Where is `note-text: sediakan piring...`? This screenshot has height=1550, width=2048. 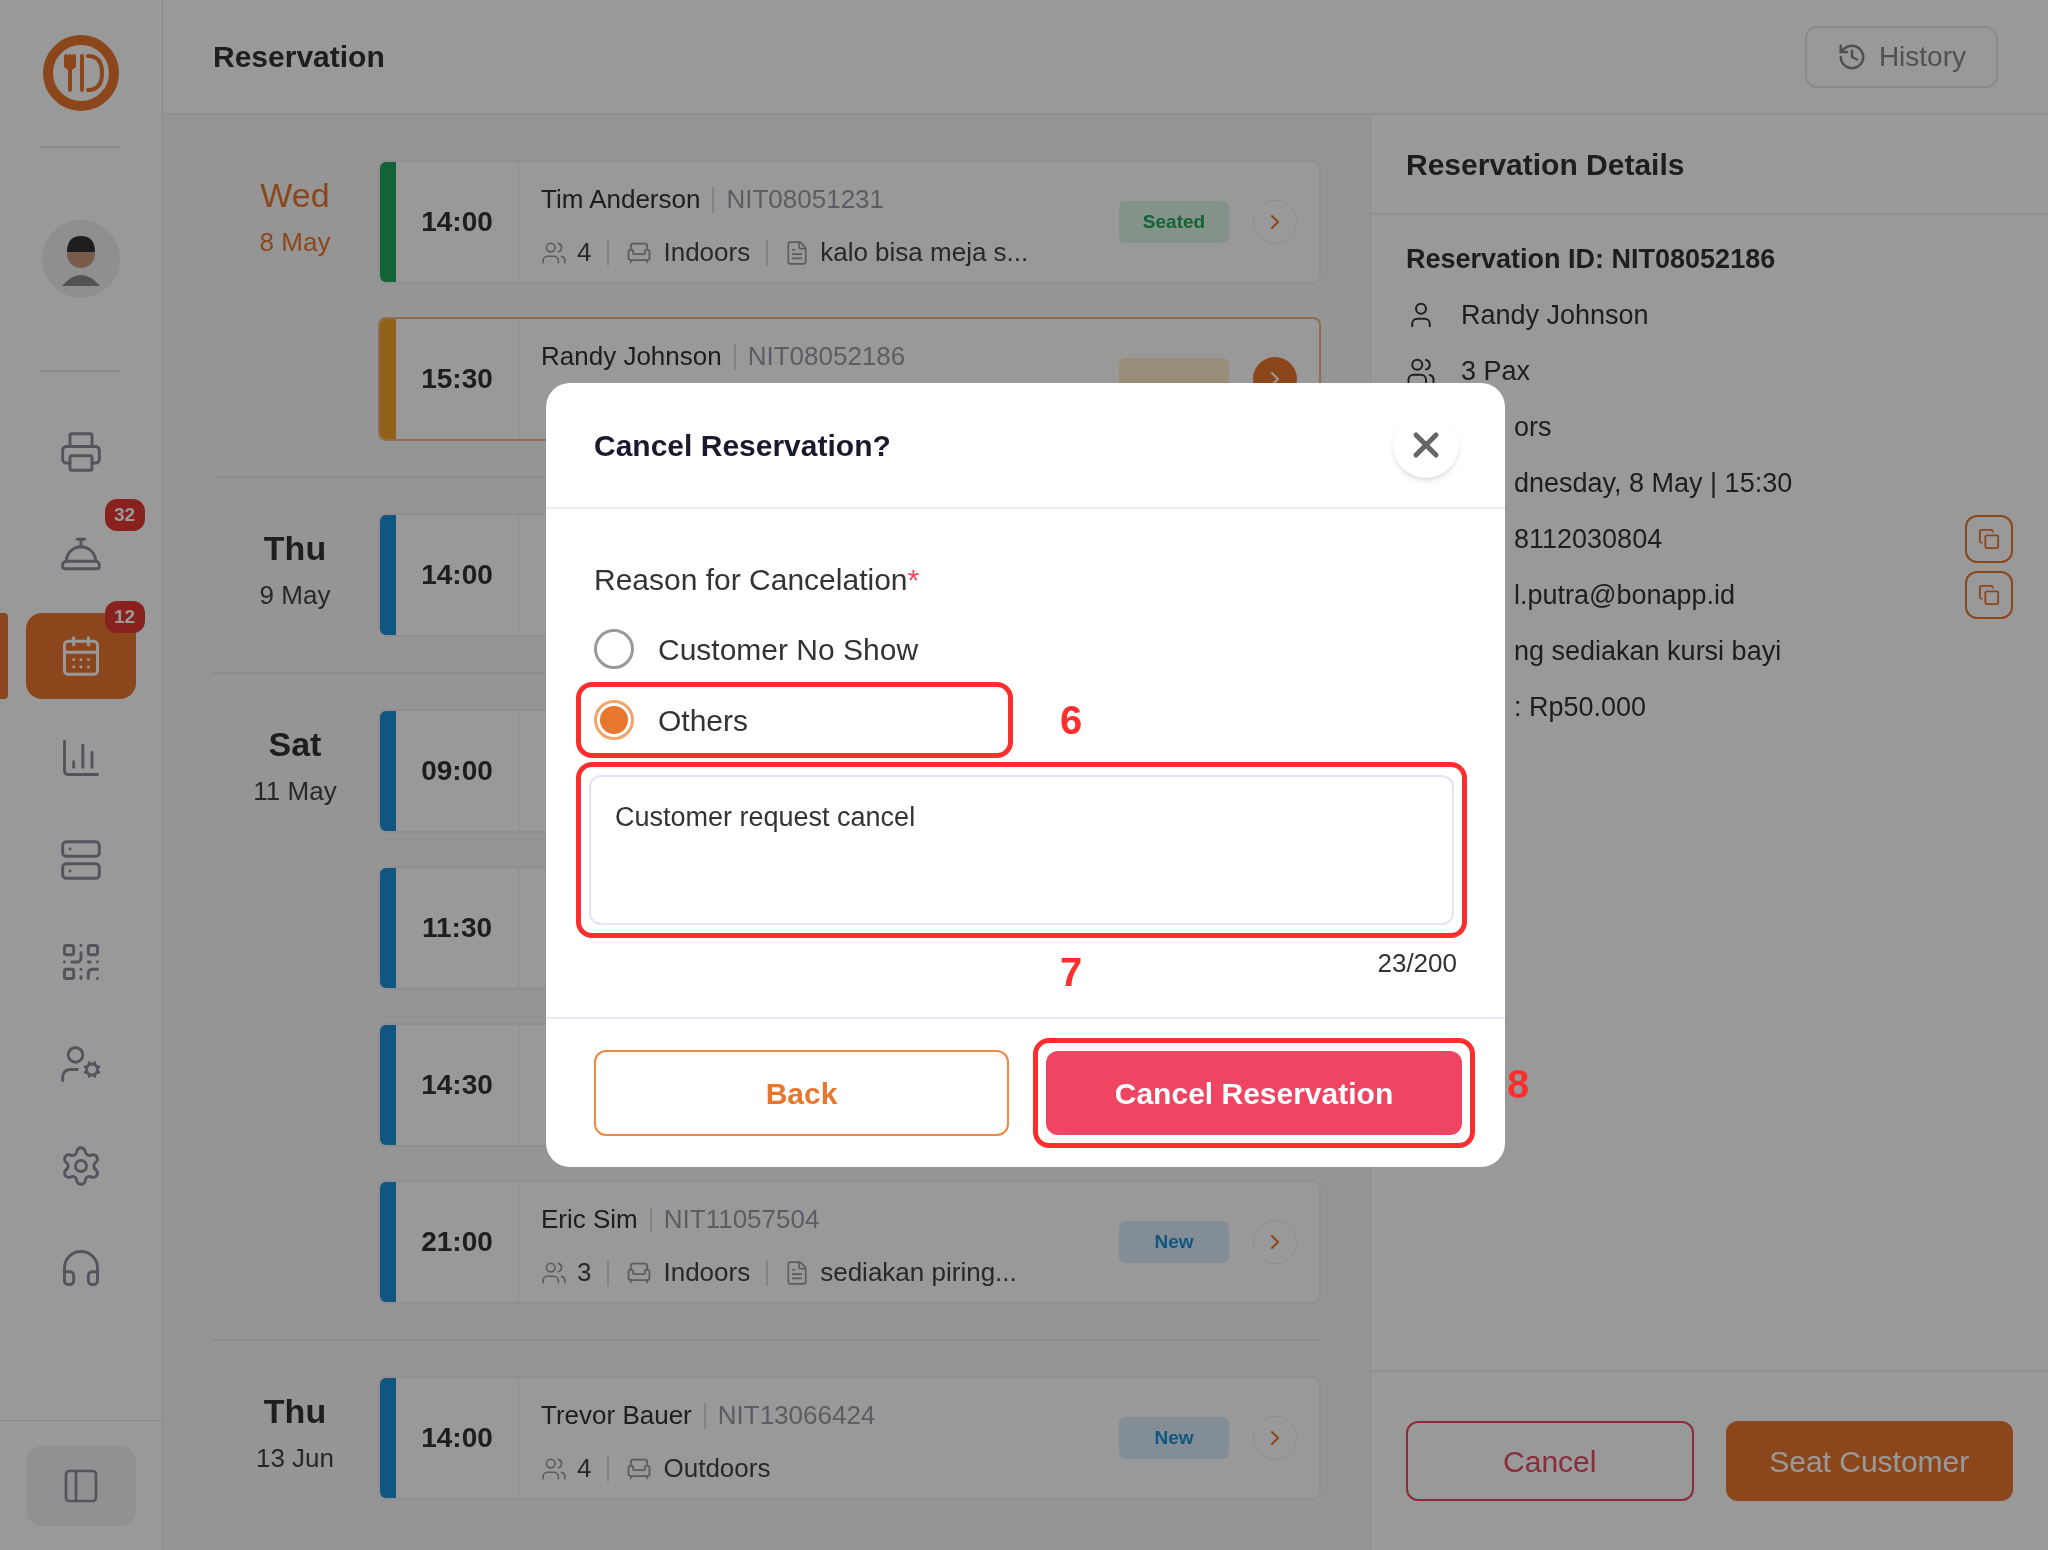
note-text: sediakan piring... is located at coordinates (918, 1272).